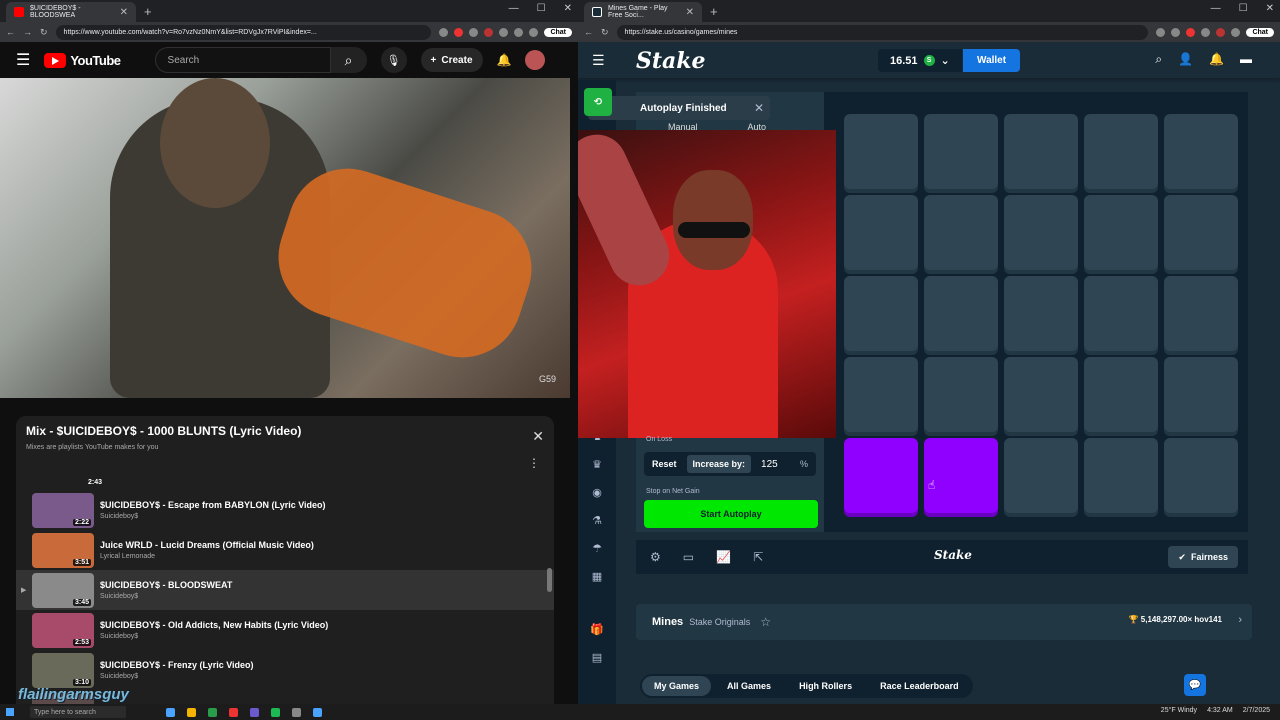 This screenshot has height=720, width=1280. I want to click on taskbar-search-input: Type here to search, so click(78, 712).